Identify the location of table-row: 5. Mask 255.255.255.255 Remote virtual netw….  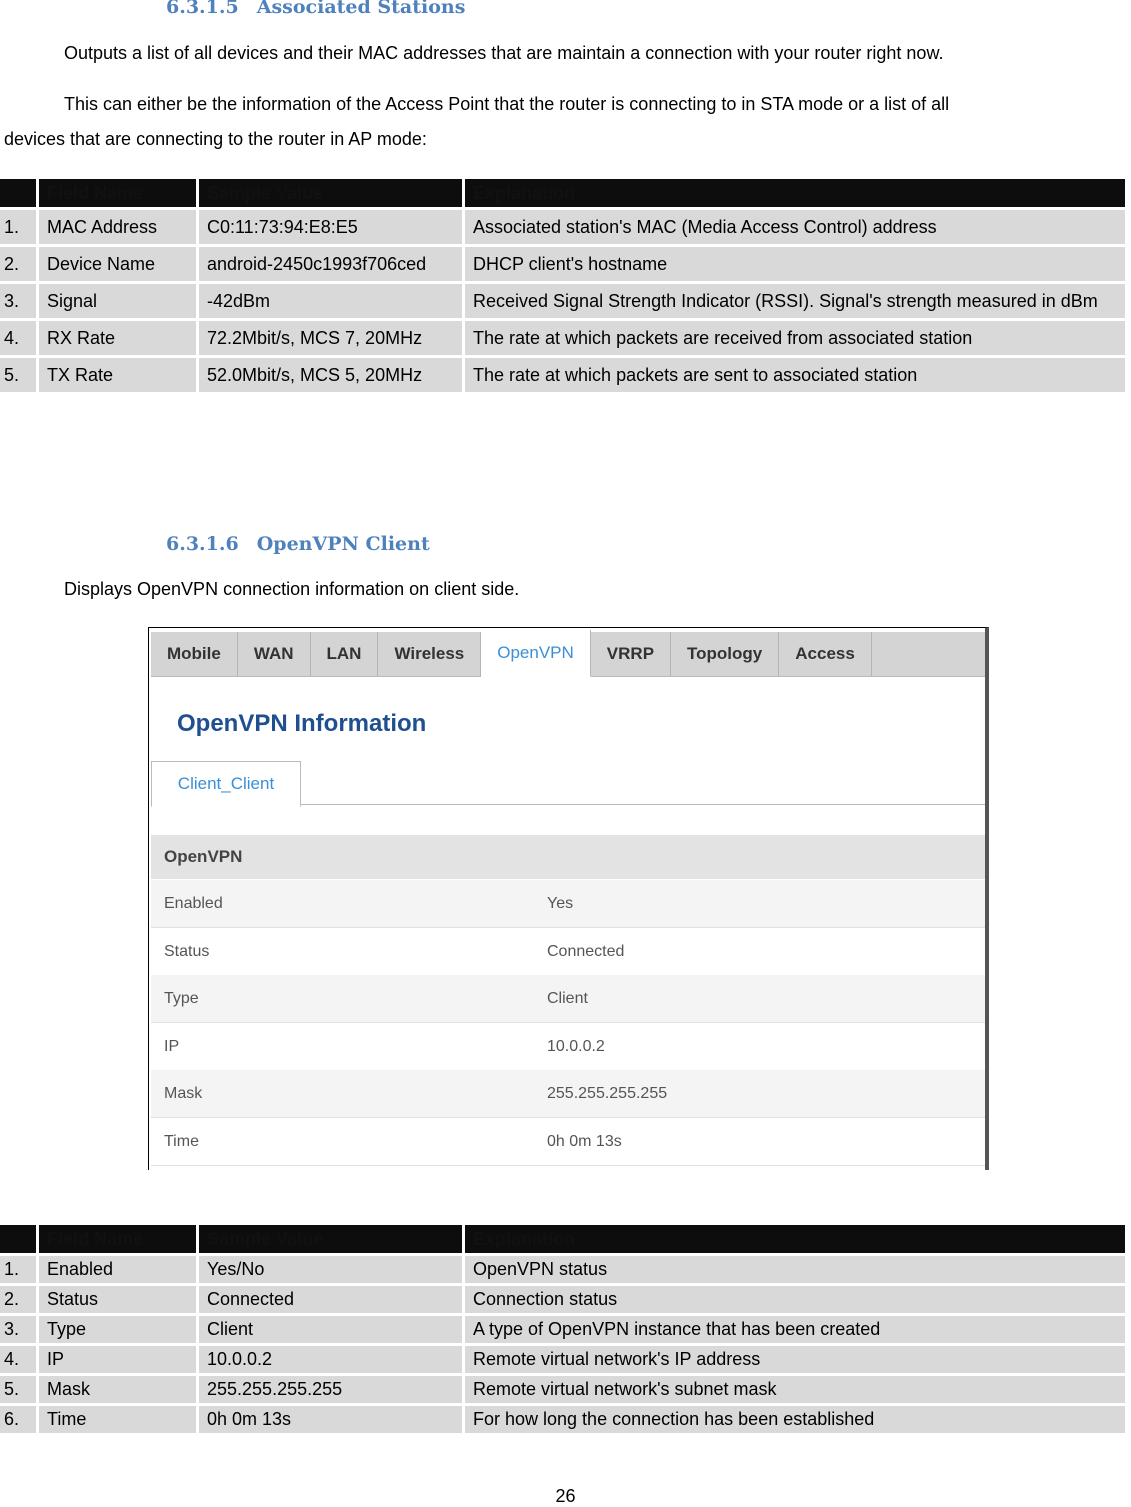
(562, 1389).